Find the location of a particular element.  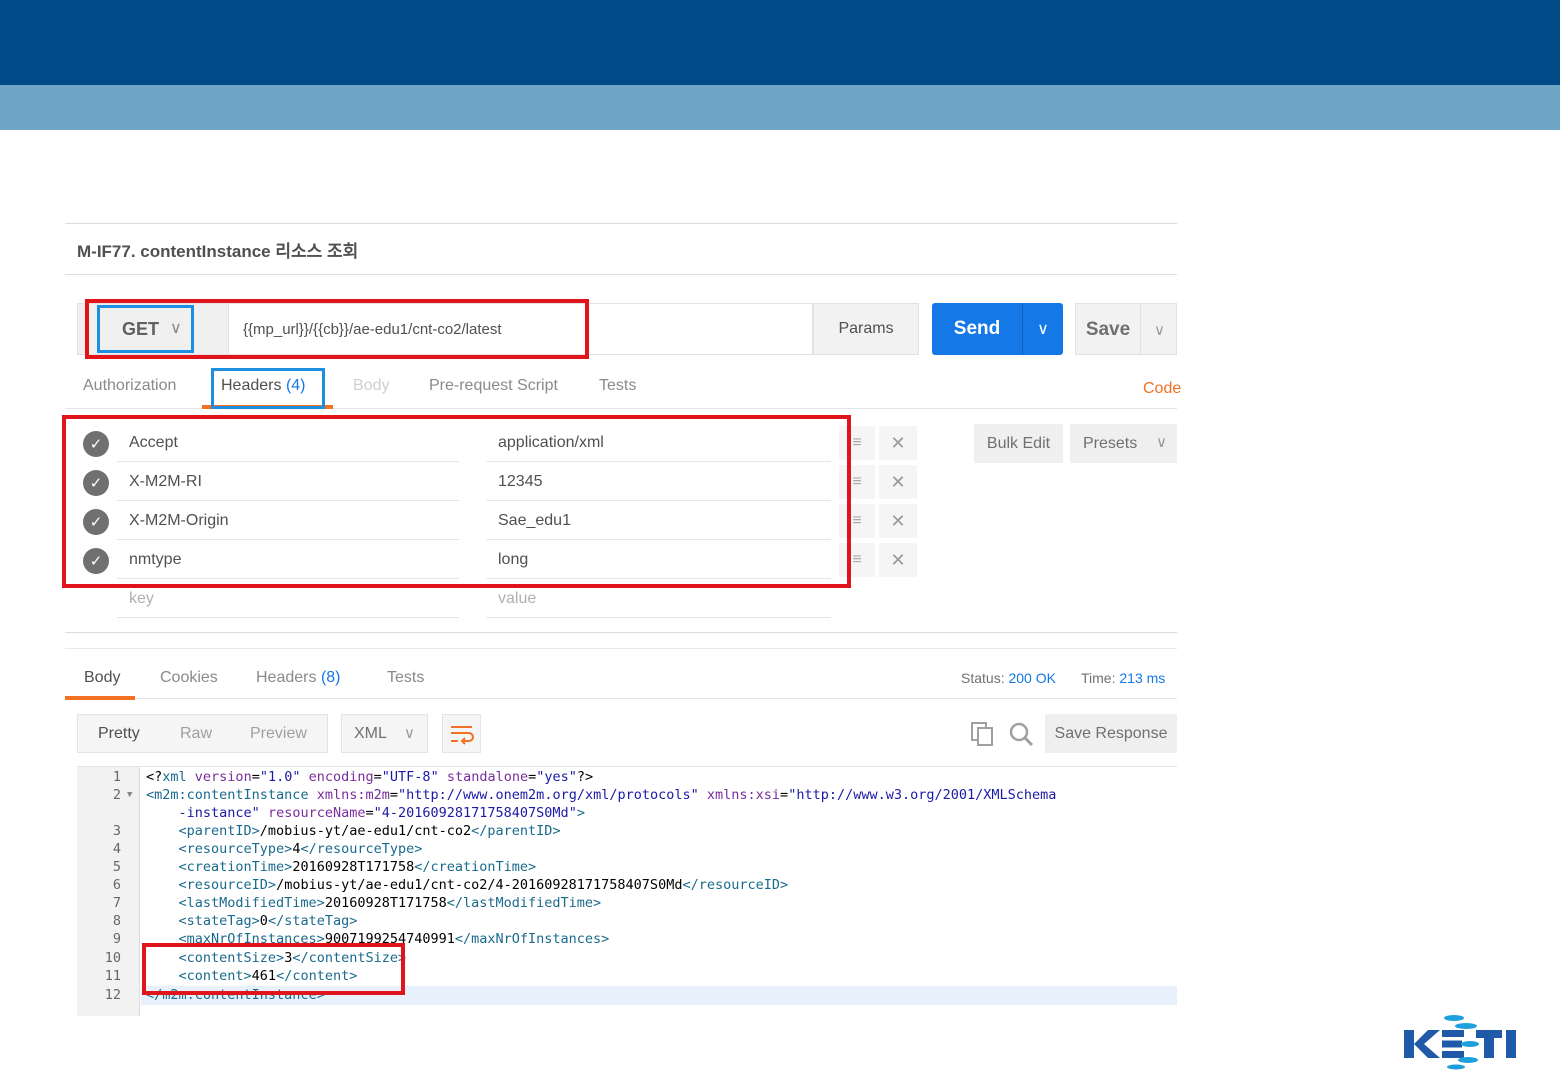

wrap-lines-icon is located at coordinates (462, 735).